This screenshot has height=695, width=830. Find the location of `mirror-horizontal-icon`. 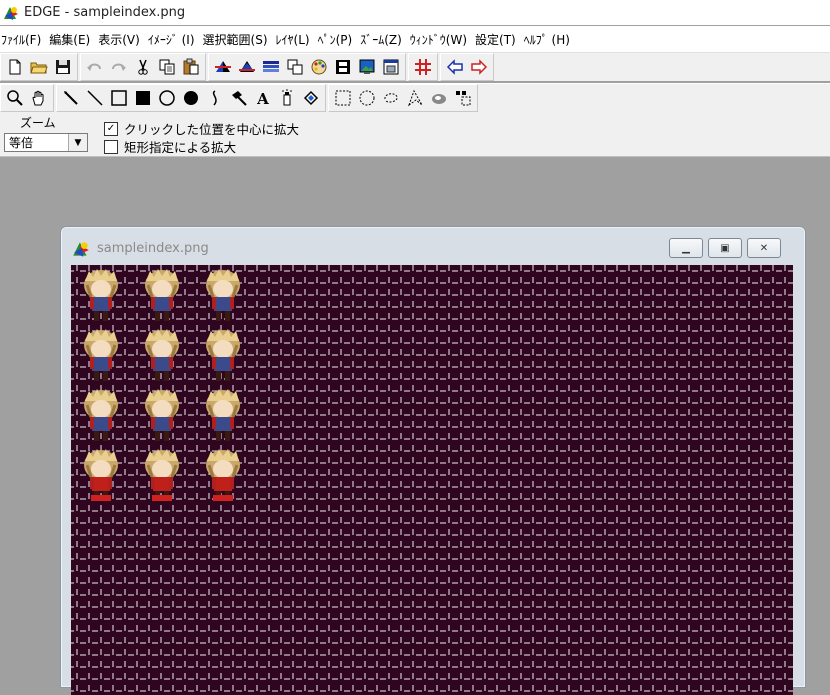

mirror-horizontal-icon is located at coordinates (223, 67).